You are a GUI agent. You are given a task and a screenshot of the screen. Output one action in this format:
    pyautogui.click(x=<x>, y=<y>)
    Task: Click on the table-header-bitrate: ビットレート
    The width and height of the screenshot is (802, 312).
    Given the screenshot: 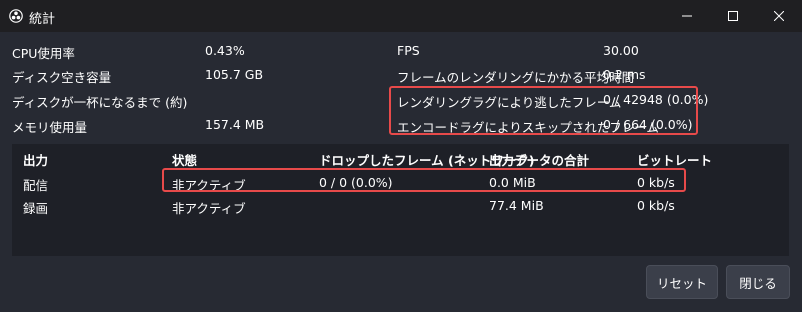 What is the action you would take?
    pyautogui.click(x=675, y=160)
    